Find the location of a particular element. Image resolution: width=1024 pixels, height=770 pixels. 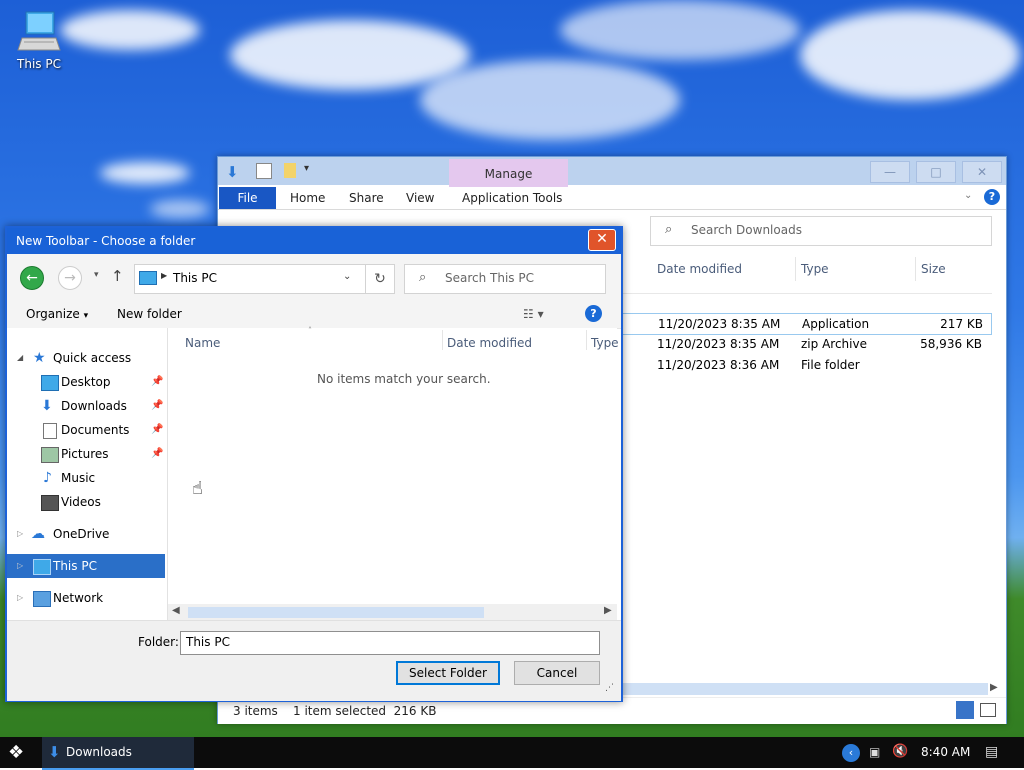

scroll-left-icon: ◀ is located at coordinates (176, 610).